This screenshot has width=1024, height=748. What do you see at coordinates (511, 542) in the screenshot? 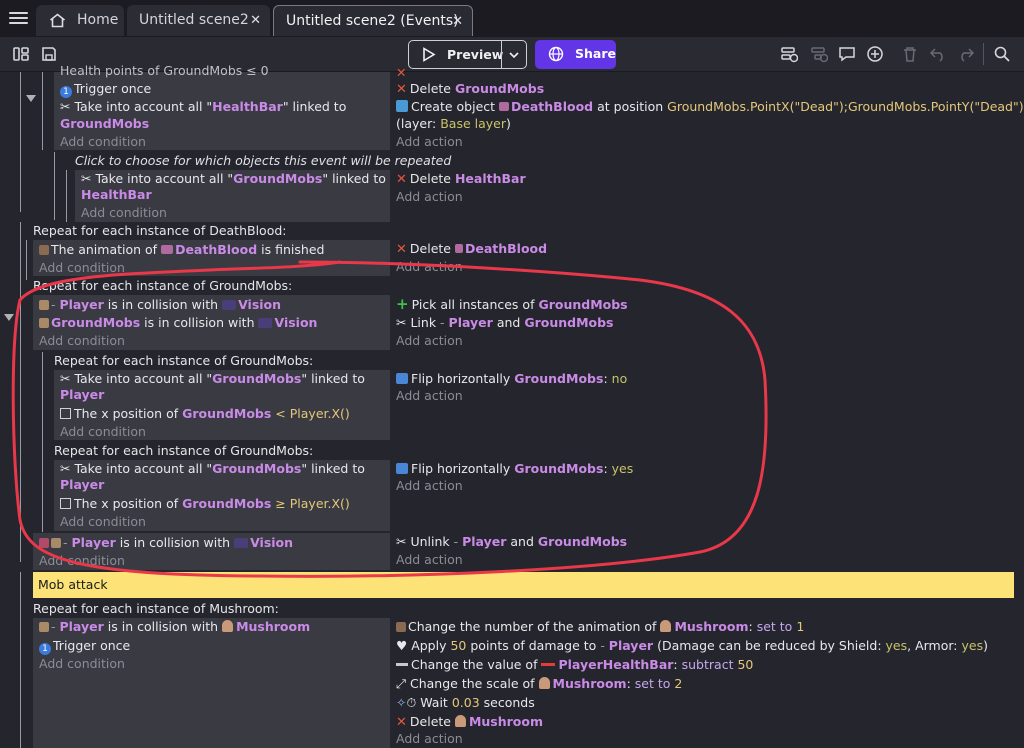
I see `action-unlink: ✂ Unlink - Player and GroundMobs` at bounding box center [511, 542].